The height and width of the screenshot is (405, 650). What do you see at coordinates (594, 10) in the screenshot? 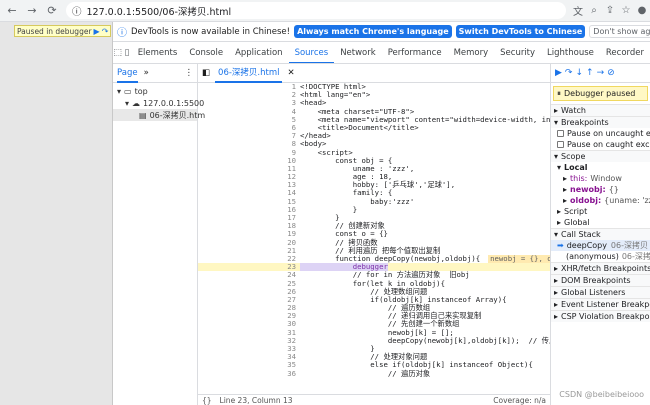
I see `zoom-icon: ⌕` at bounding box center [594, 10].